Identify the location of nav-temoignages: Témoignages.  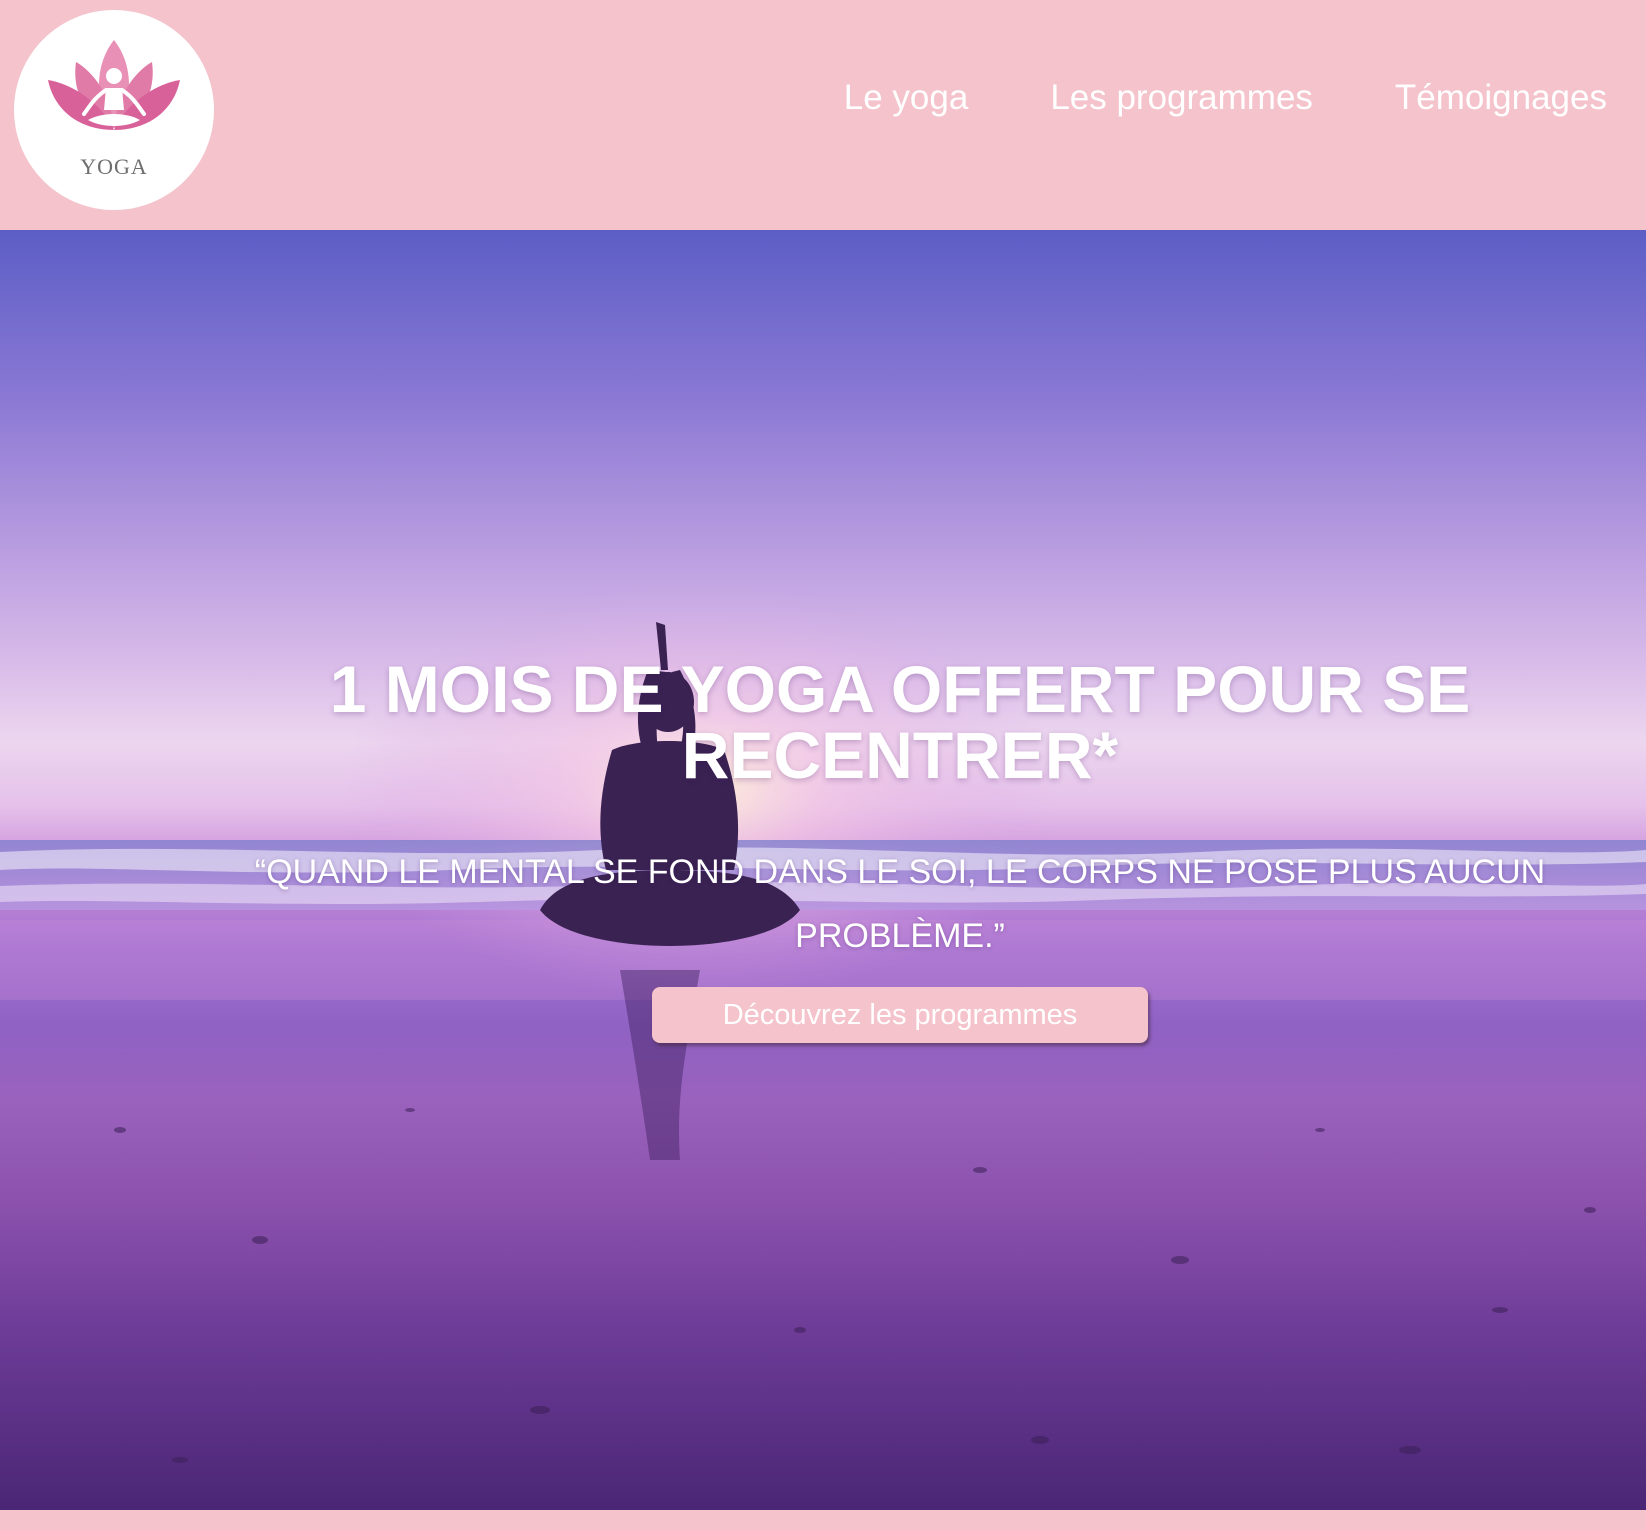
(1501, 98).